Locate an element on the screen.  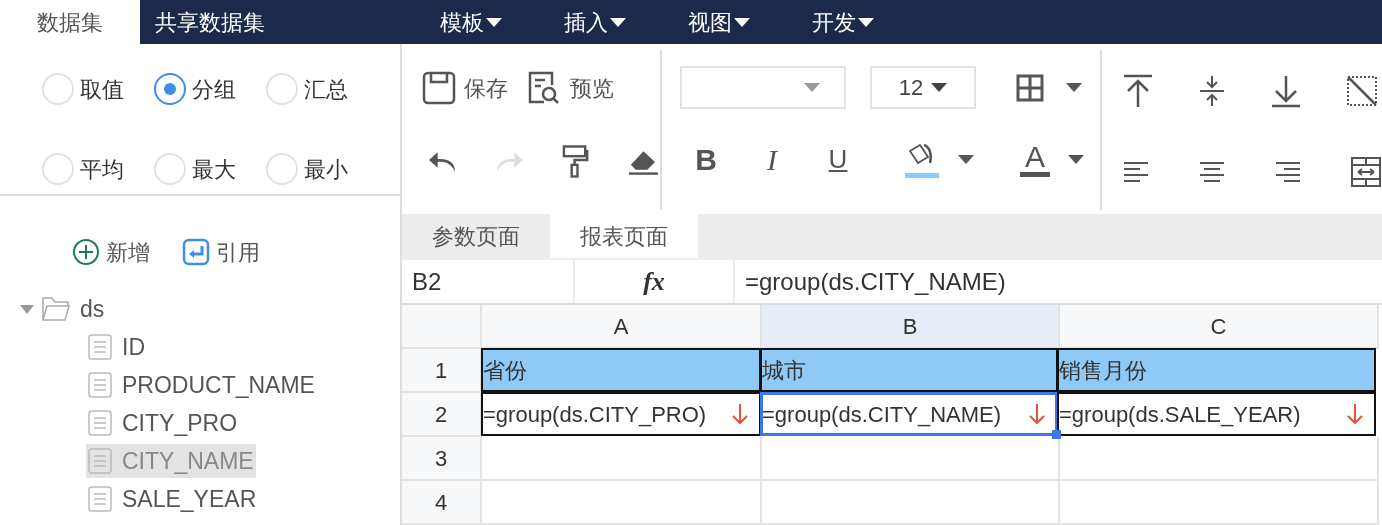
folder-icon is located at coordinates (56, 309).